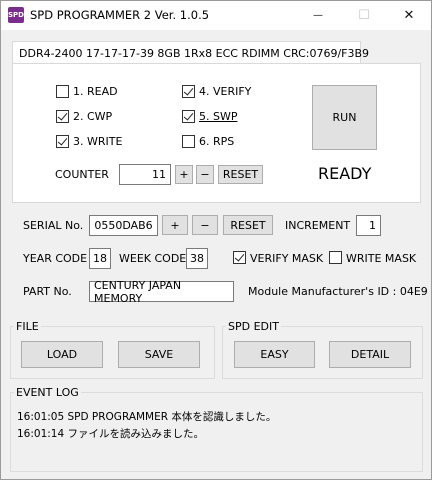  What do you see at coordinates (344, 117) in the screenshot?
I see `run-button: RUN` at bounding box center [344, 117].